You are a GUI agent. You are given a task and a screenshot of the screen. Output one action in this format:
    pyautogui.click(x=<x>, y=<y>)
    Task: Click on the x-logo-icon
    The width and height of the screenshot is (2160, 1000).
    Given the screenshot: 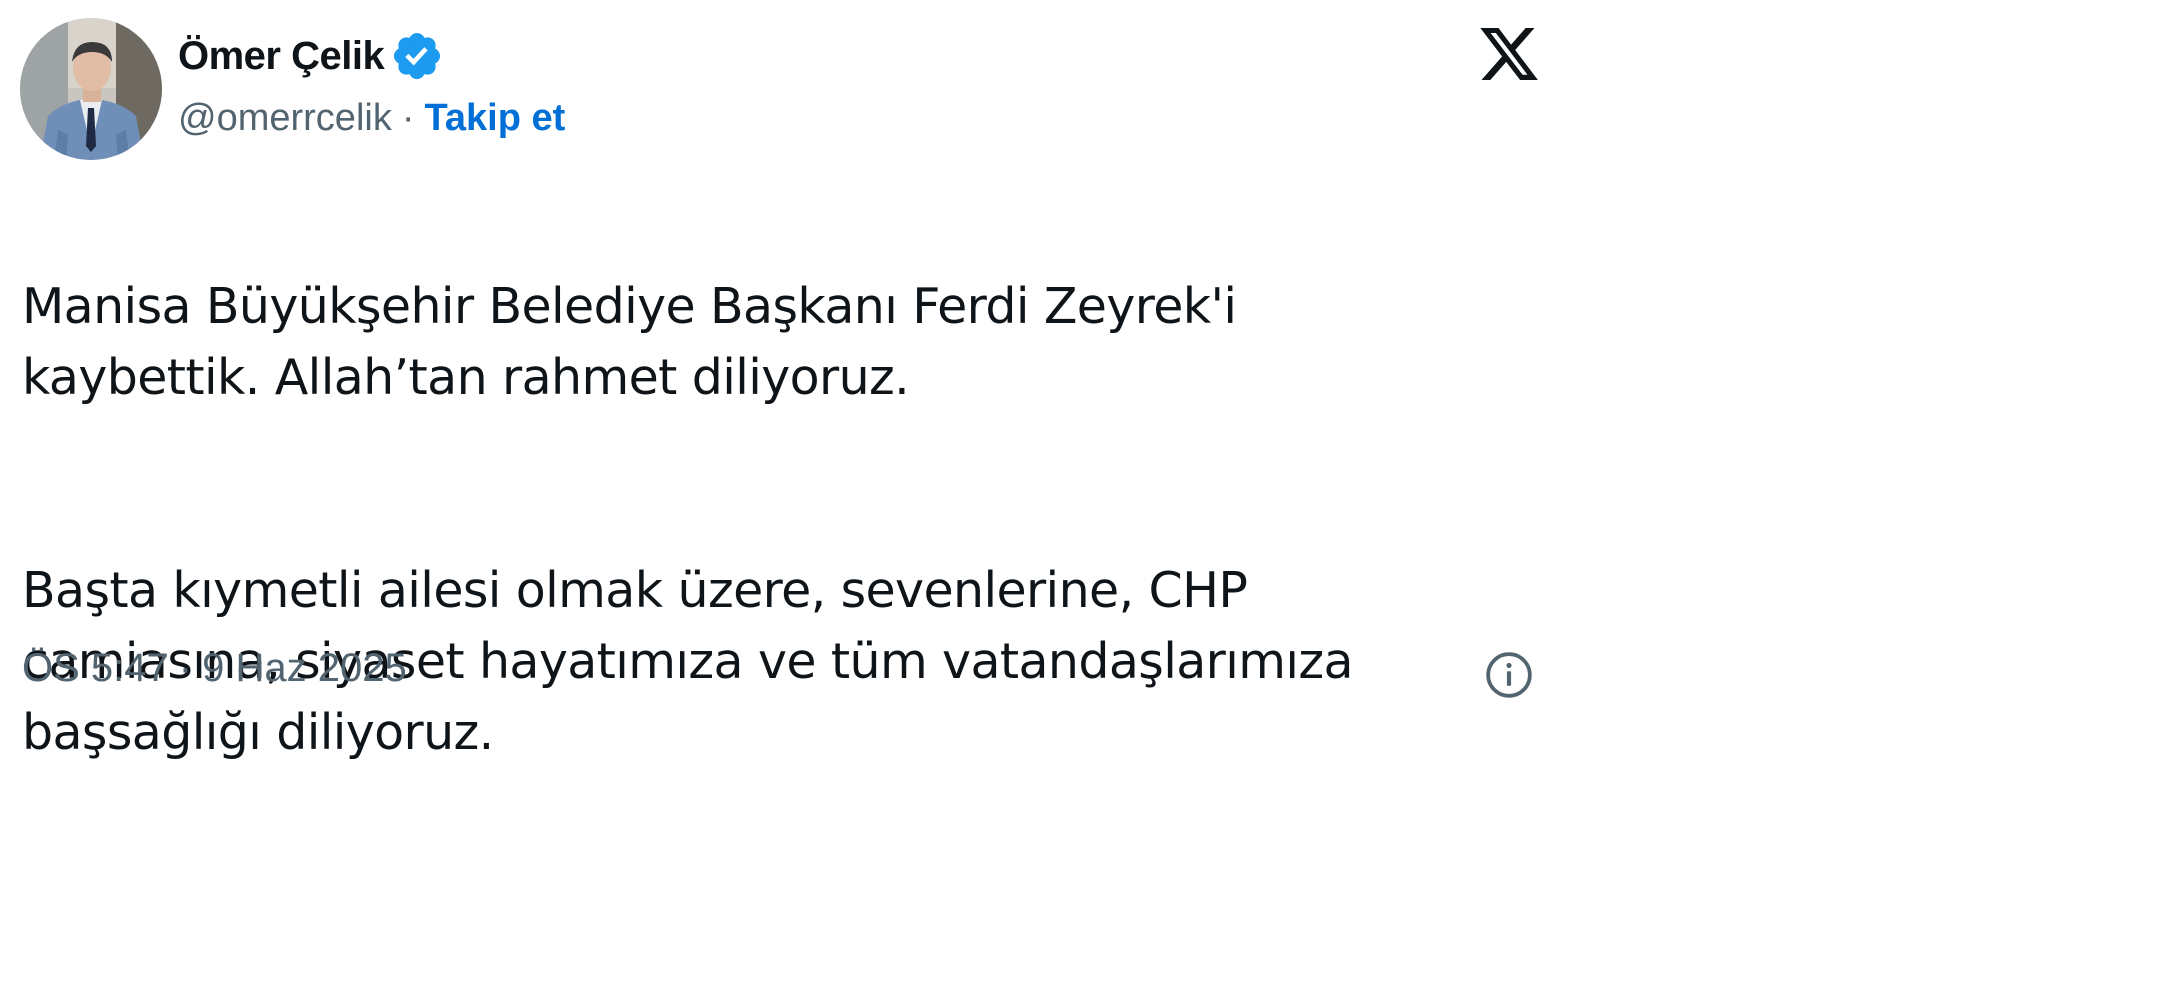 What is the action you would take?
    pyautogui.click(x=1509, y=54)
    